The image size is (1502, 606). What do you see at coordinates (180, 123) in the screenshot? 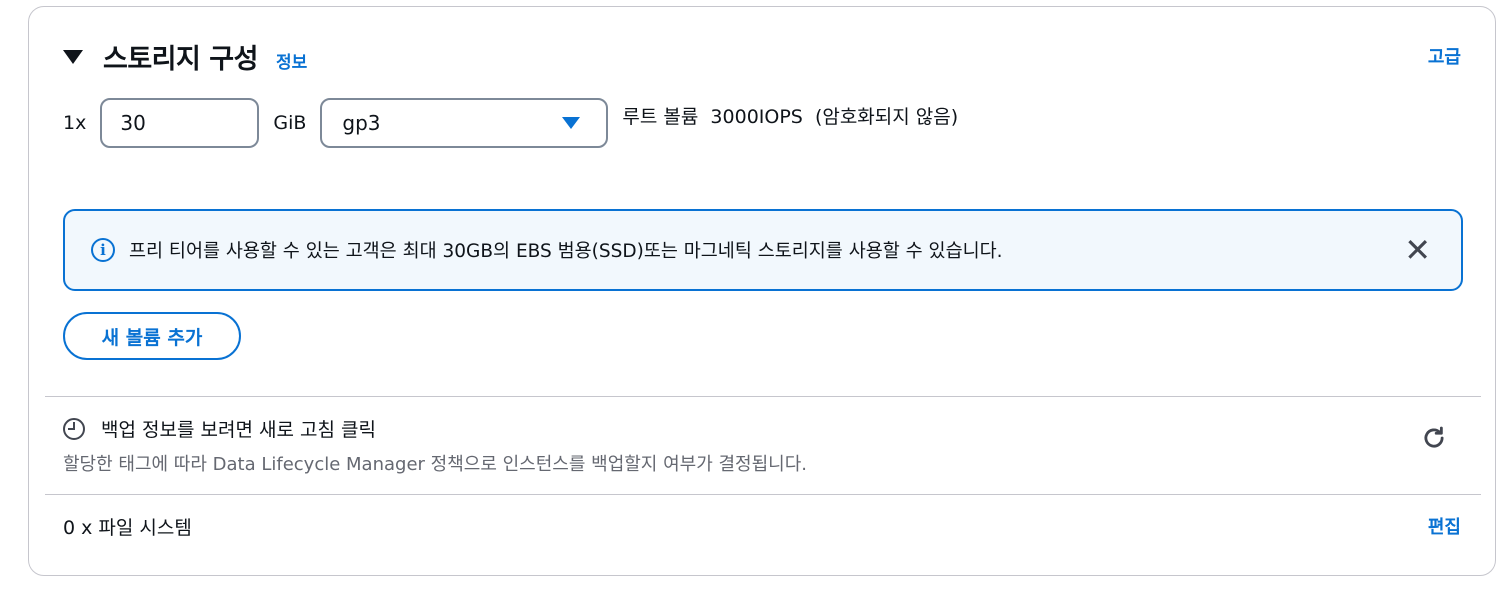
I see `volume-size-input` at bounding box center [180, 123].